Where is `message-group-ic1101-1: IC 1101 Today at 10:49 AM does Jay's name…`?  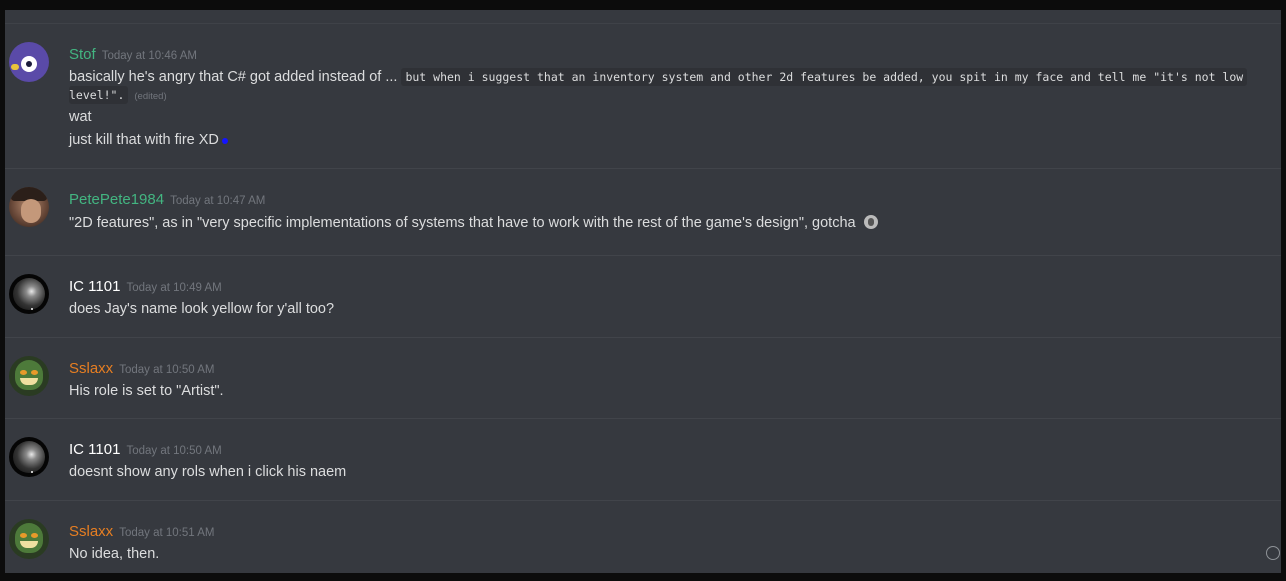
message-group-ic1101-1: IC 1101 Today at 10:49 AM does Jay's name… is located at coordinates (643, 296).